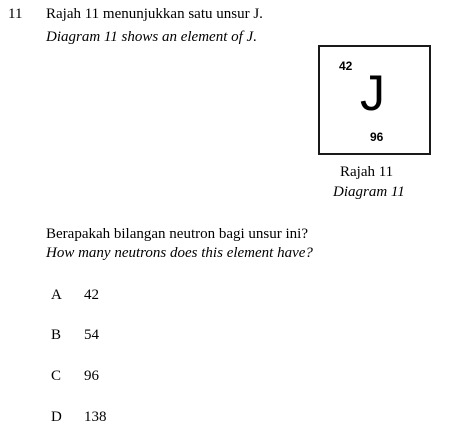 This screenshot has width=453, height=431. I want to click on diagram-caption-english: Diagram 11, so click(369, 192).